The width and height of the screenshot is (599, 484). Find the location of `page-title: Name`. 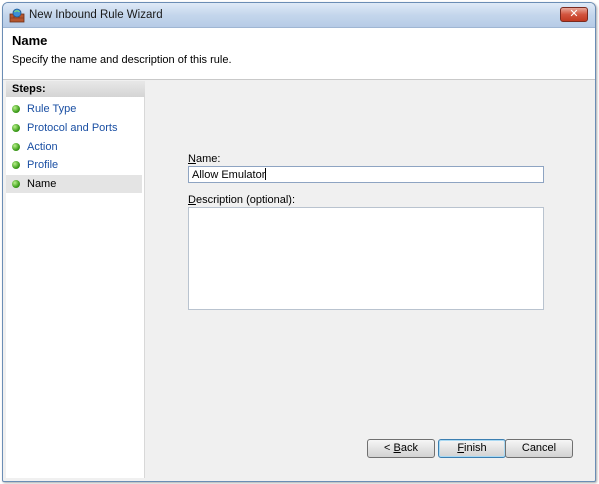

page-title: Name is located at coordinates (30, 40).